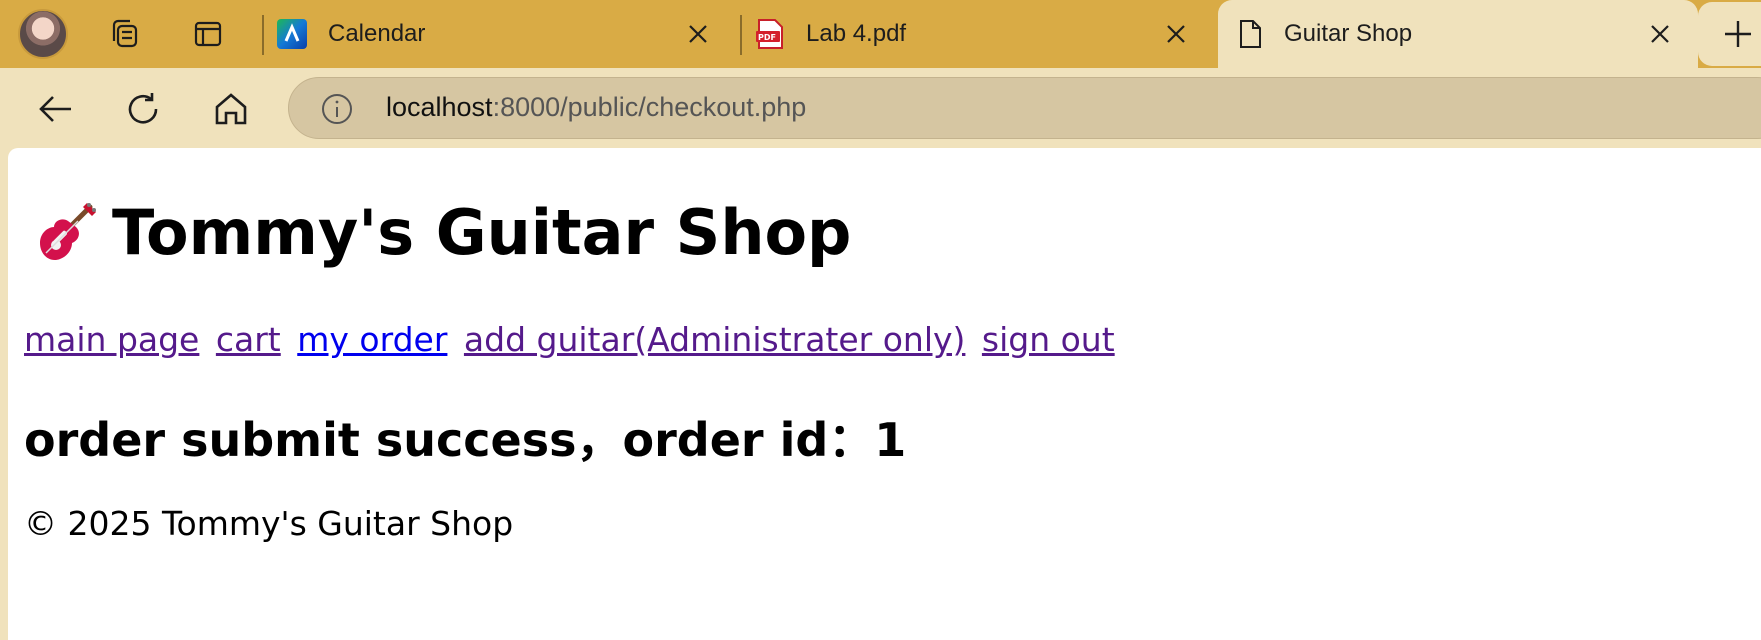  I want to click on home-icon, so click(231, 109).